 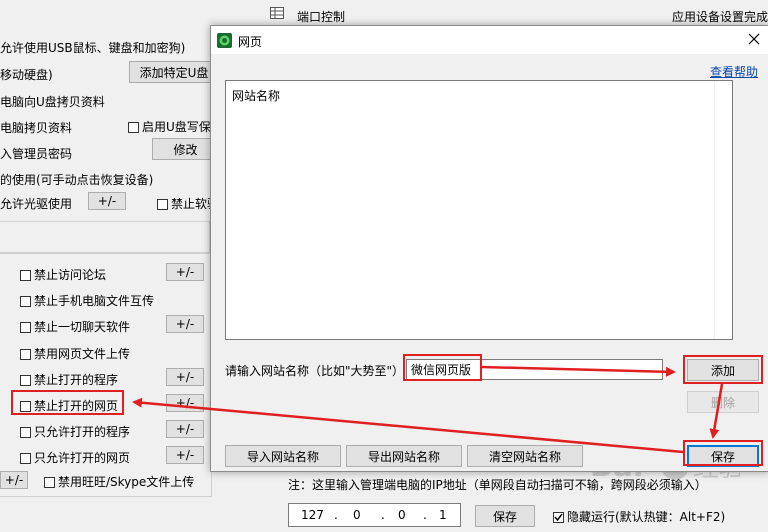 I want to click on pc-to-usb-text: 电脑向U盘拷贝资料, so click(x=52, y=102).